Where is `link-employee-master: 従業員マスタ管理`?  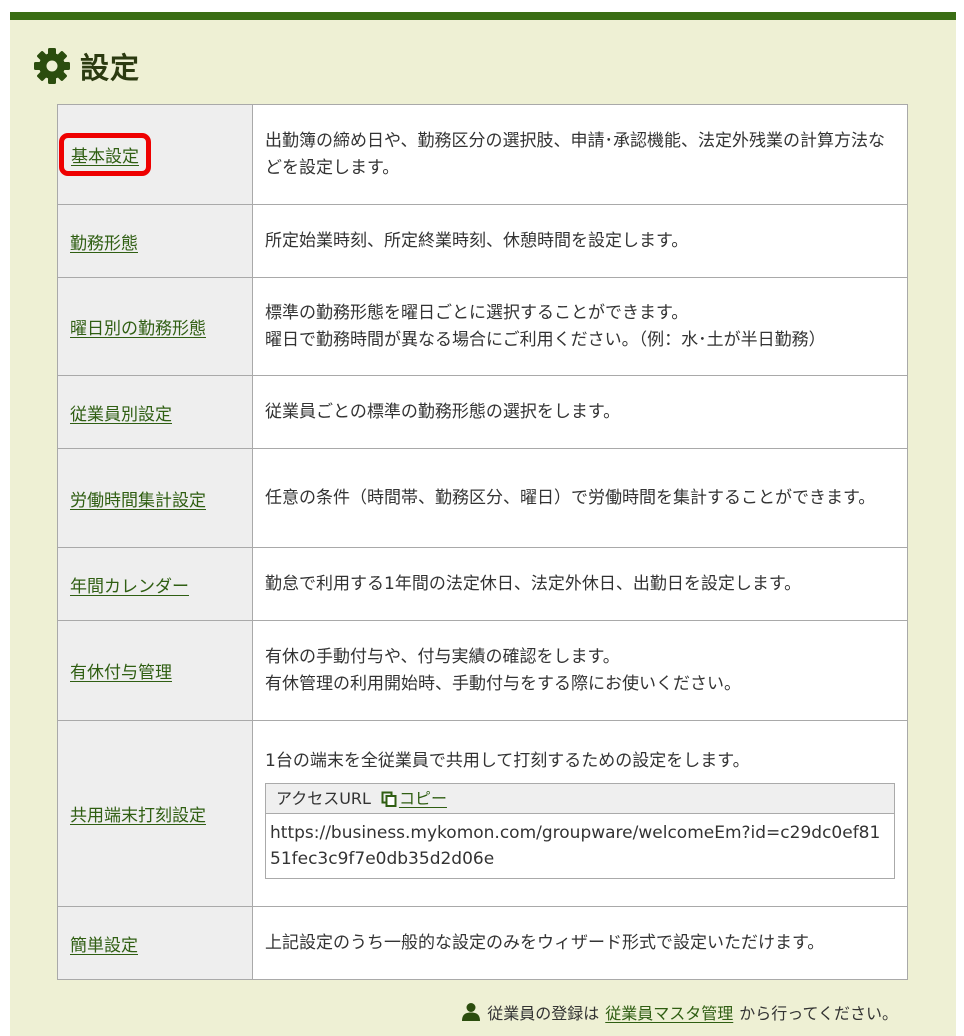 link-employee-master: 従業員マスタ管理 is located at coordinates (669, 1012).